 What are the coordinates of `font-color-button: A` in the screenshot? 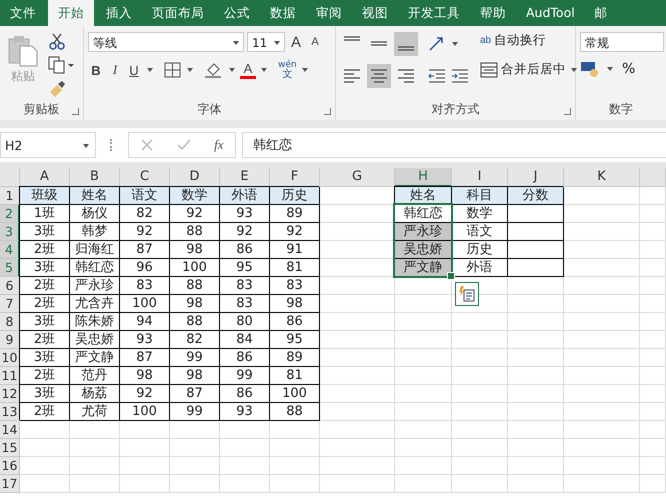 It's located at (248, 70).